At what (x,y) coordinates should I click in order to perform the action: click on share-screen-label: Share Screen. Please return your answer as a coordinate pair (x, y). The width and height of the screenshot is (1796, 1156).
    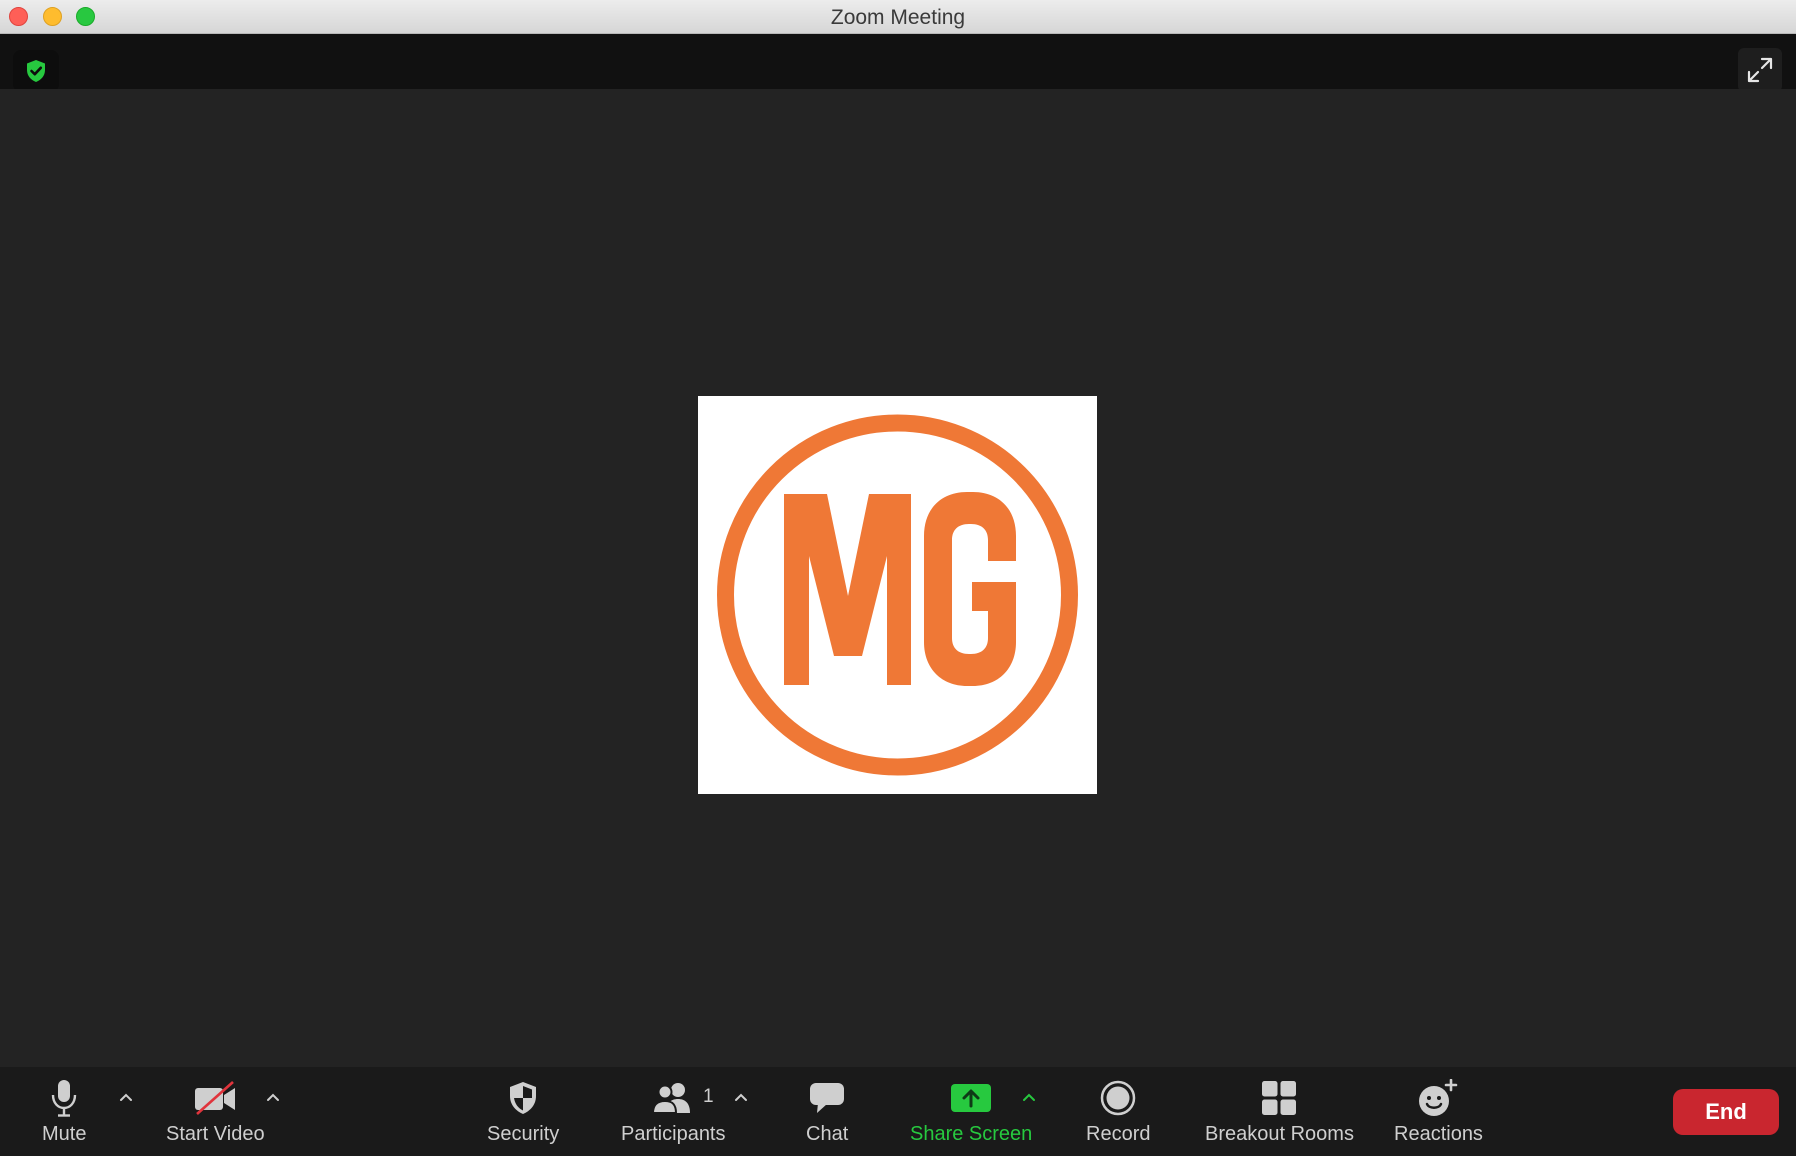
    Looking at the image, I should click on (971, 1134).